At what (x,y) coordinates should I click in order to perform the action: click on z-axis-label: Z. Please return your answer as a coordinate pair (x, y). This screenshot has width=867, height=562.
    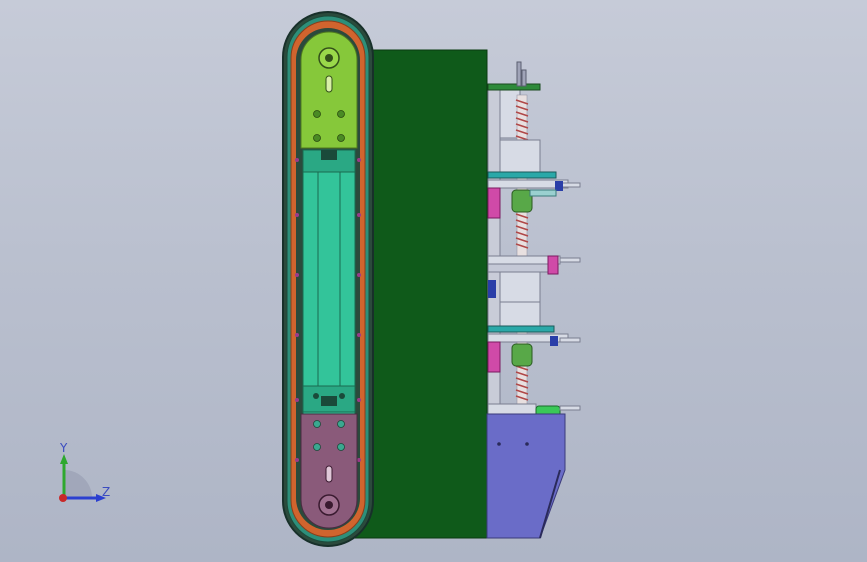
    Looking at the image, I should click on (106, 492).